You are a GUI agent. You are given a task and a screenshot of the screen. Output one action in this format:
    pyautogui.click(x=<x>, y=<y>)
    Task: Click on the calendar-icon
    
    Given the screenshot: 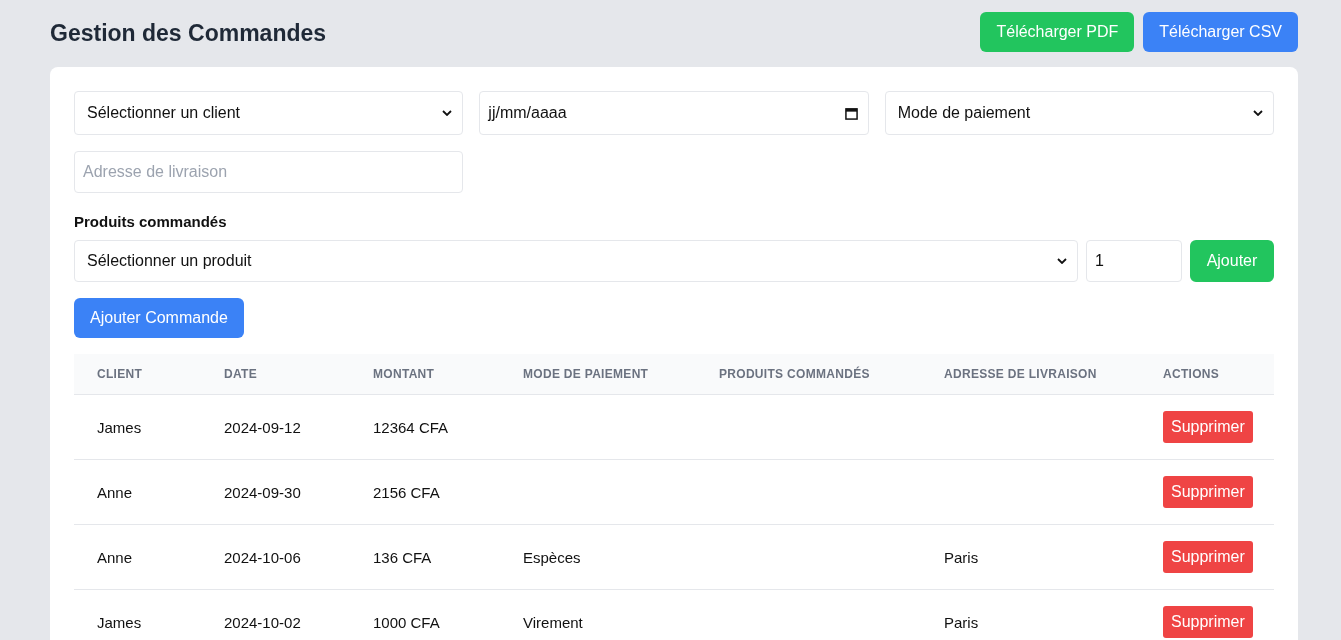 What is the action you would take?
    pyautogui.click(x=851, y=113)
    